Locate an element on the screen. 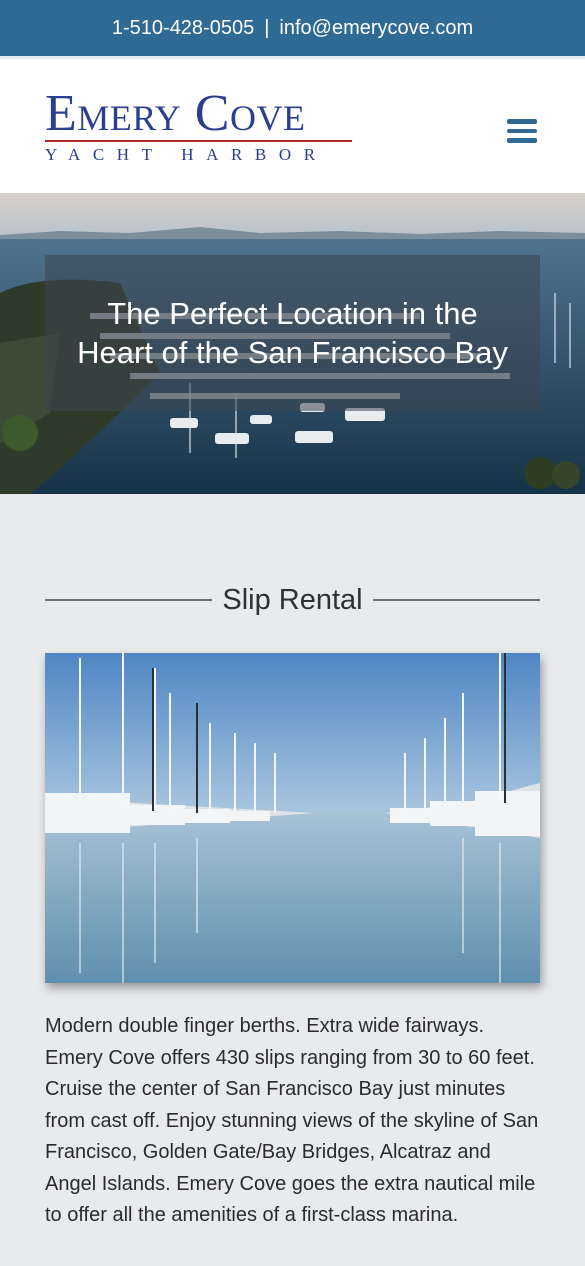 The image size is (585, 1266). heading-left-rule is located at coordinates (129, 600).